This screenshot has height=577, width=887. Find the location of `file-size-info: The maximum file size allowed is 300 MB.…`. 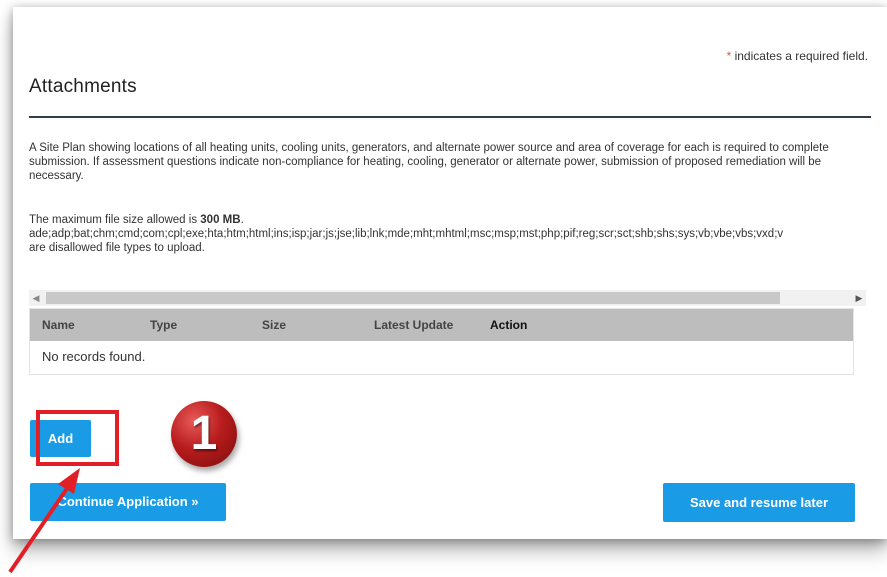

file-size-info: The maximum file size allowed is 300 MB.… is located at coordinates (451, 234).